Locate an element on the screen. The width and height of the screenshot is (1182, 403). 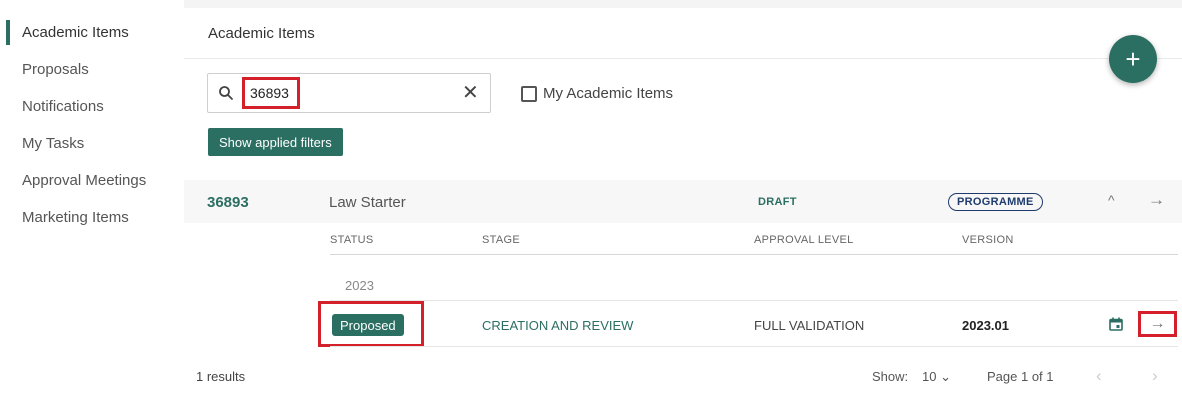
clear-icon: ✕ is located at coordinates (470, 93).